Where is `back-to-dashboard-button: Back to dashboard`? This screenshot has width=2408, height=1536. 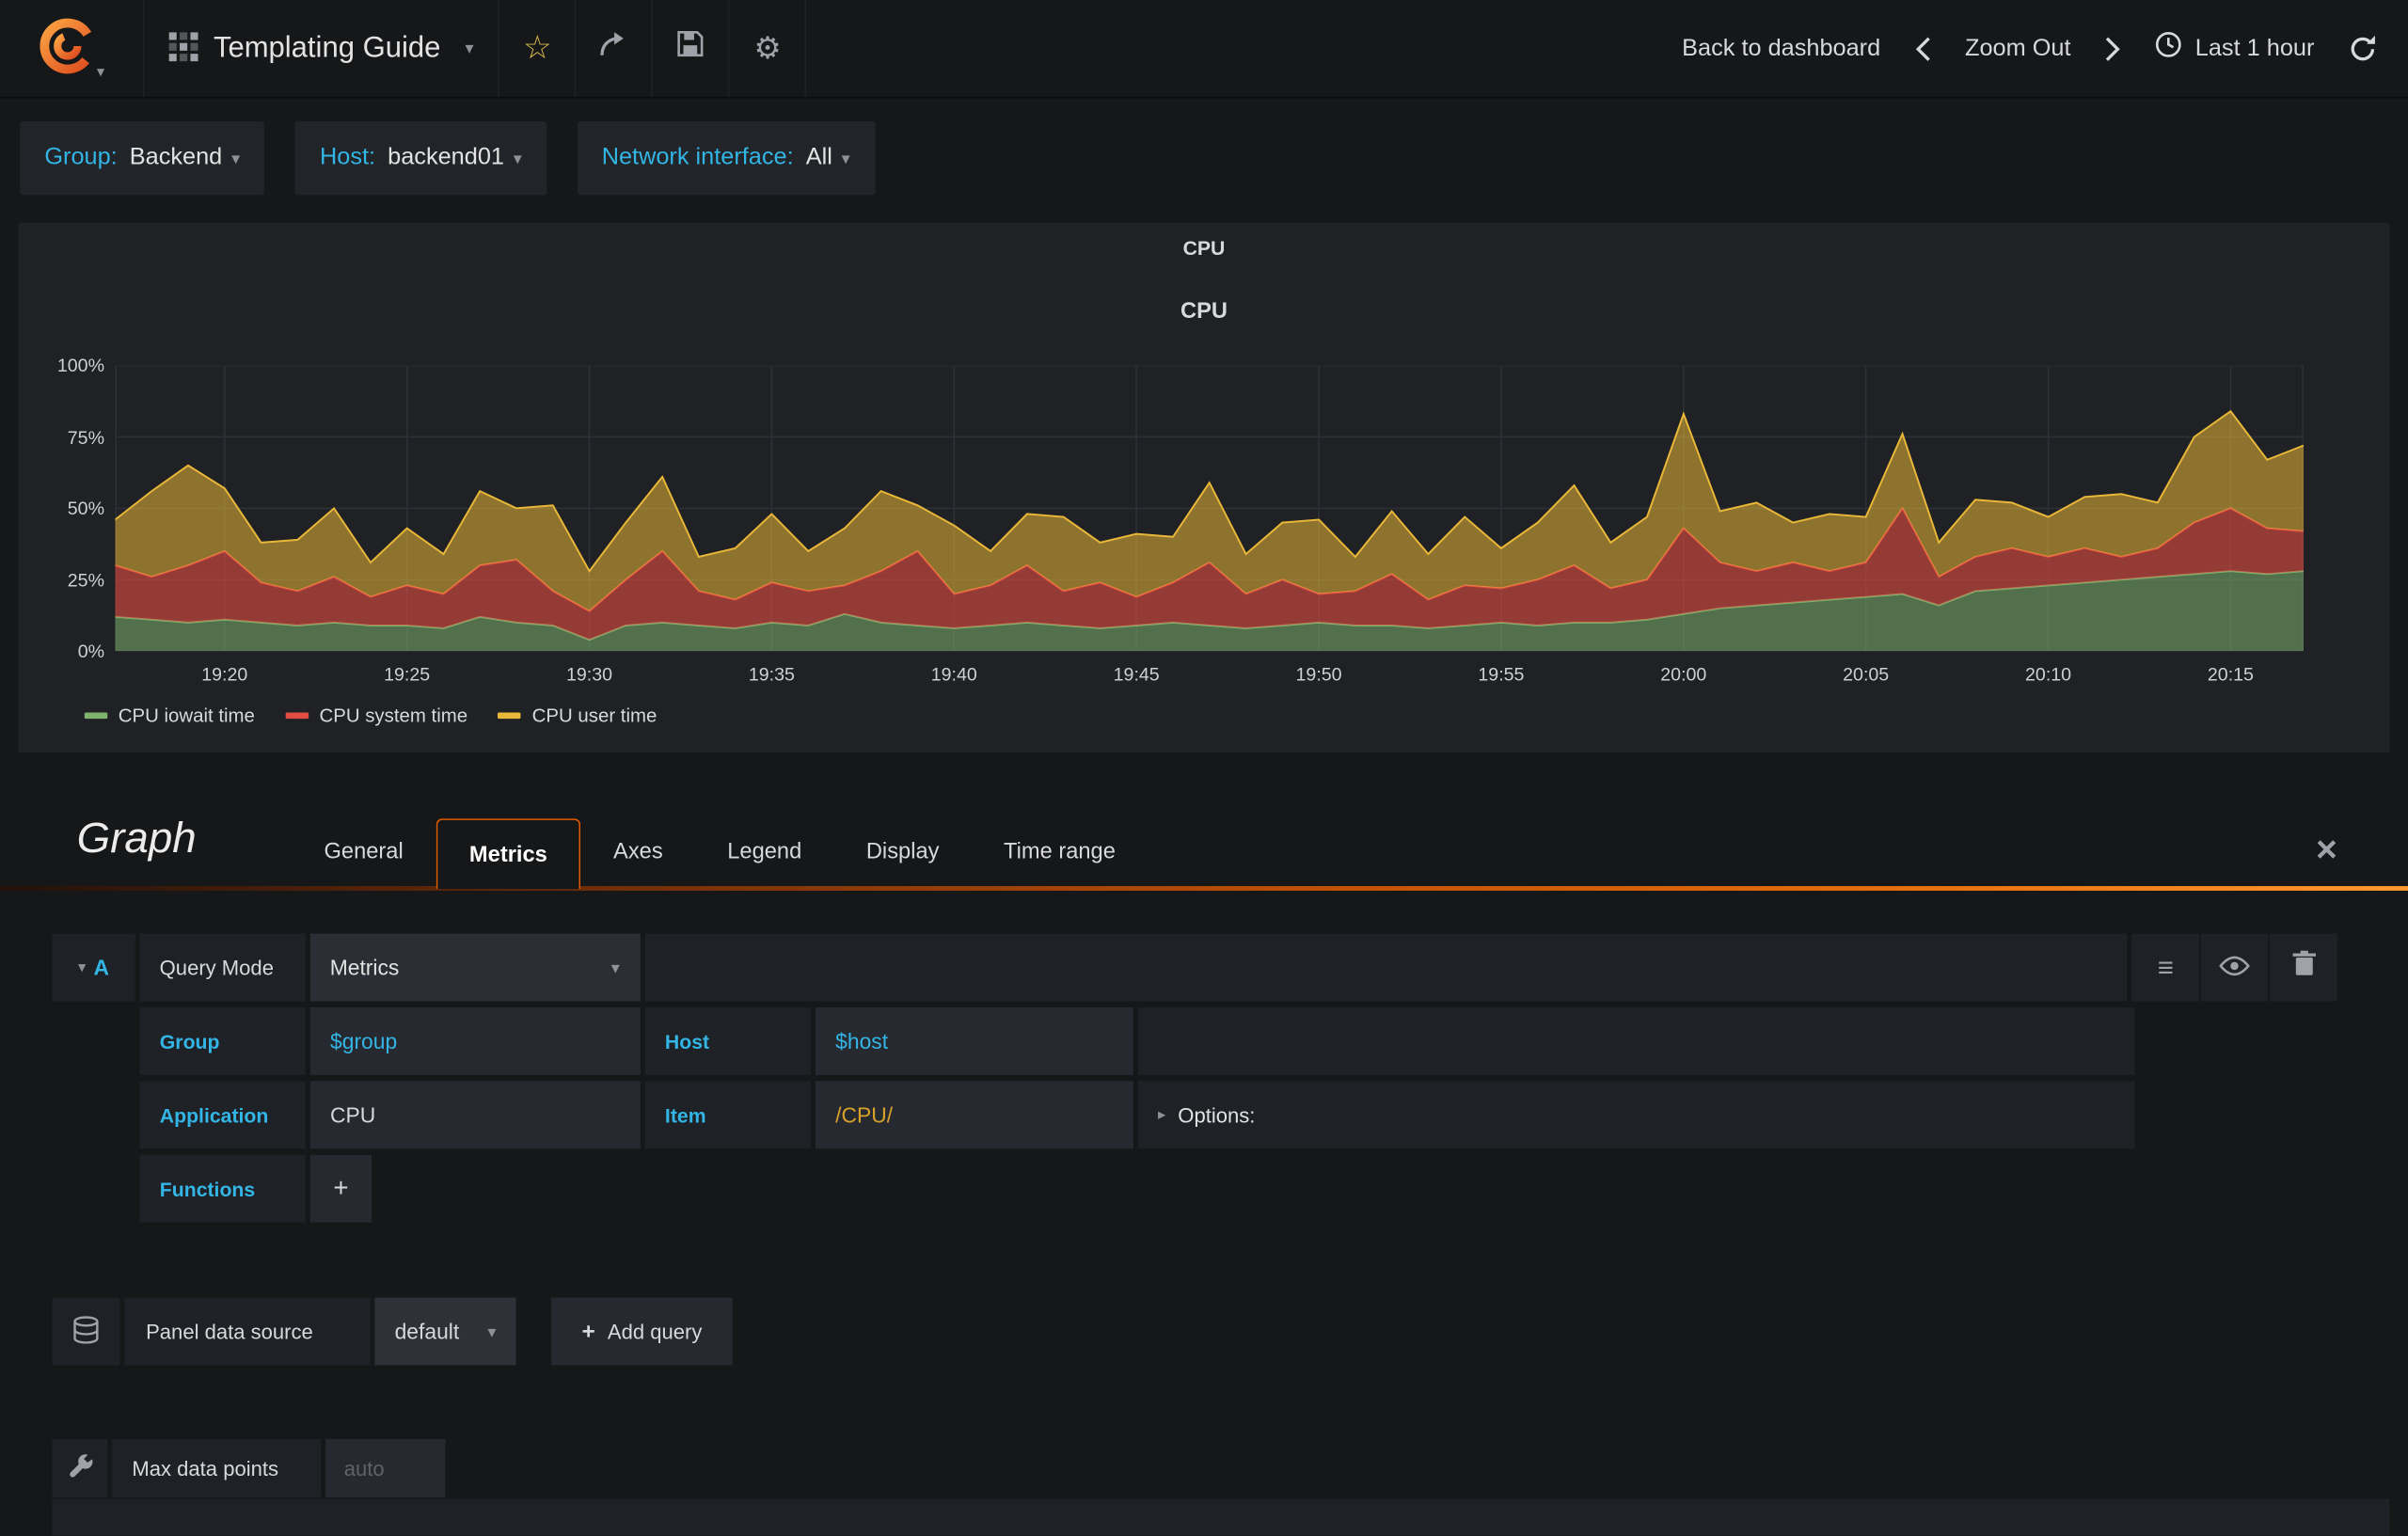 back-to-dashboard-button: Back to dashboard is located at coordinates (1781, 48).